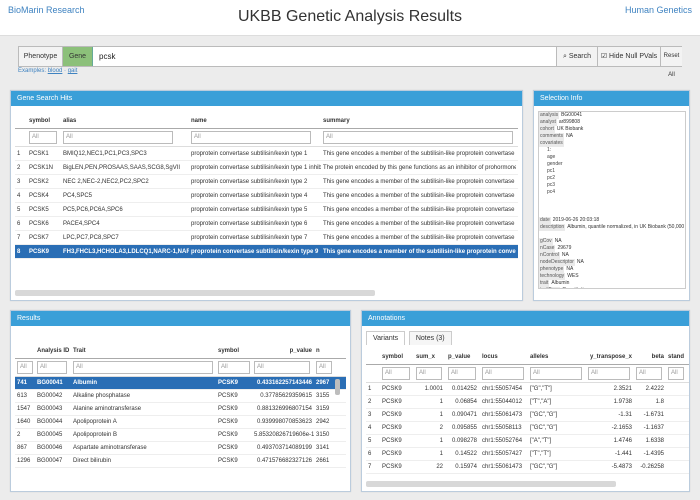 Image resolution: width=700 pixels, height=500 pixels. I want to click on col-trait: Trait, so click(143, 351).